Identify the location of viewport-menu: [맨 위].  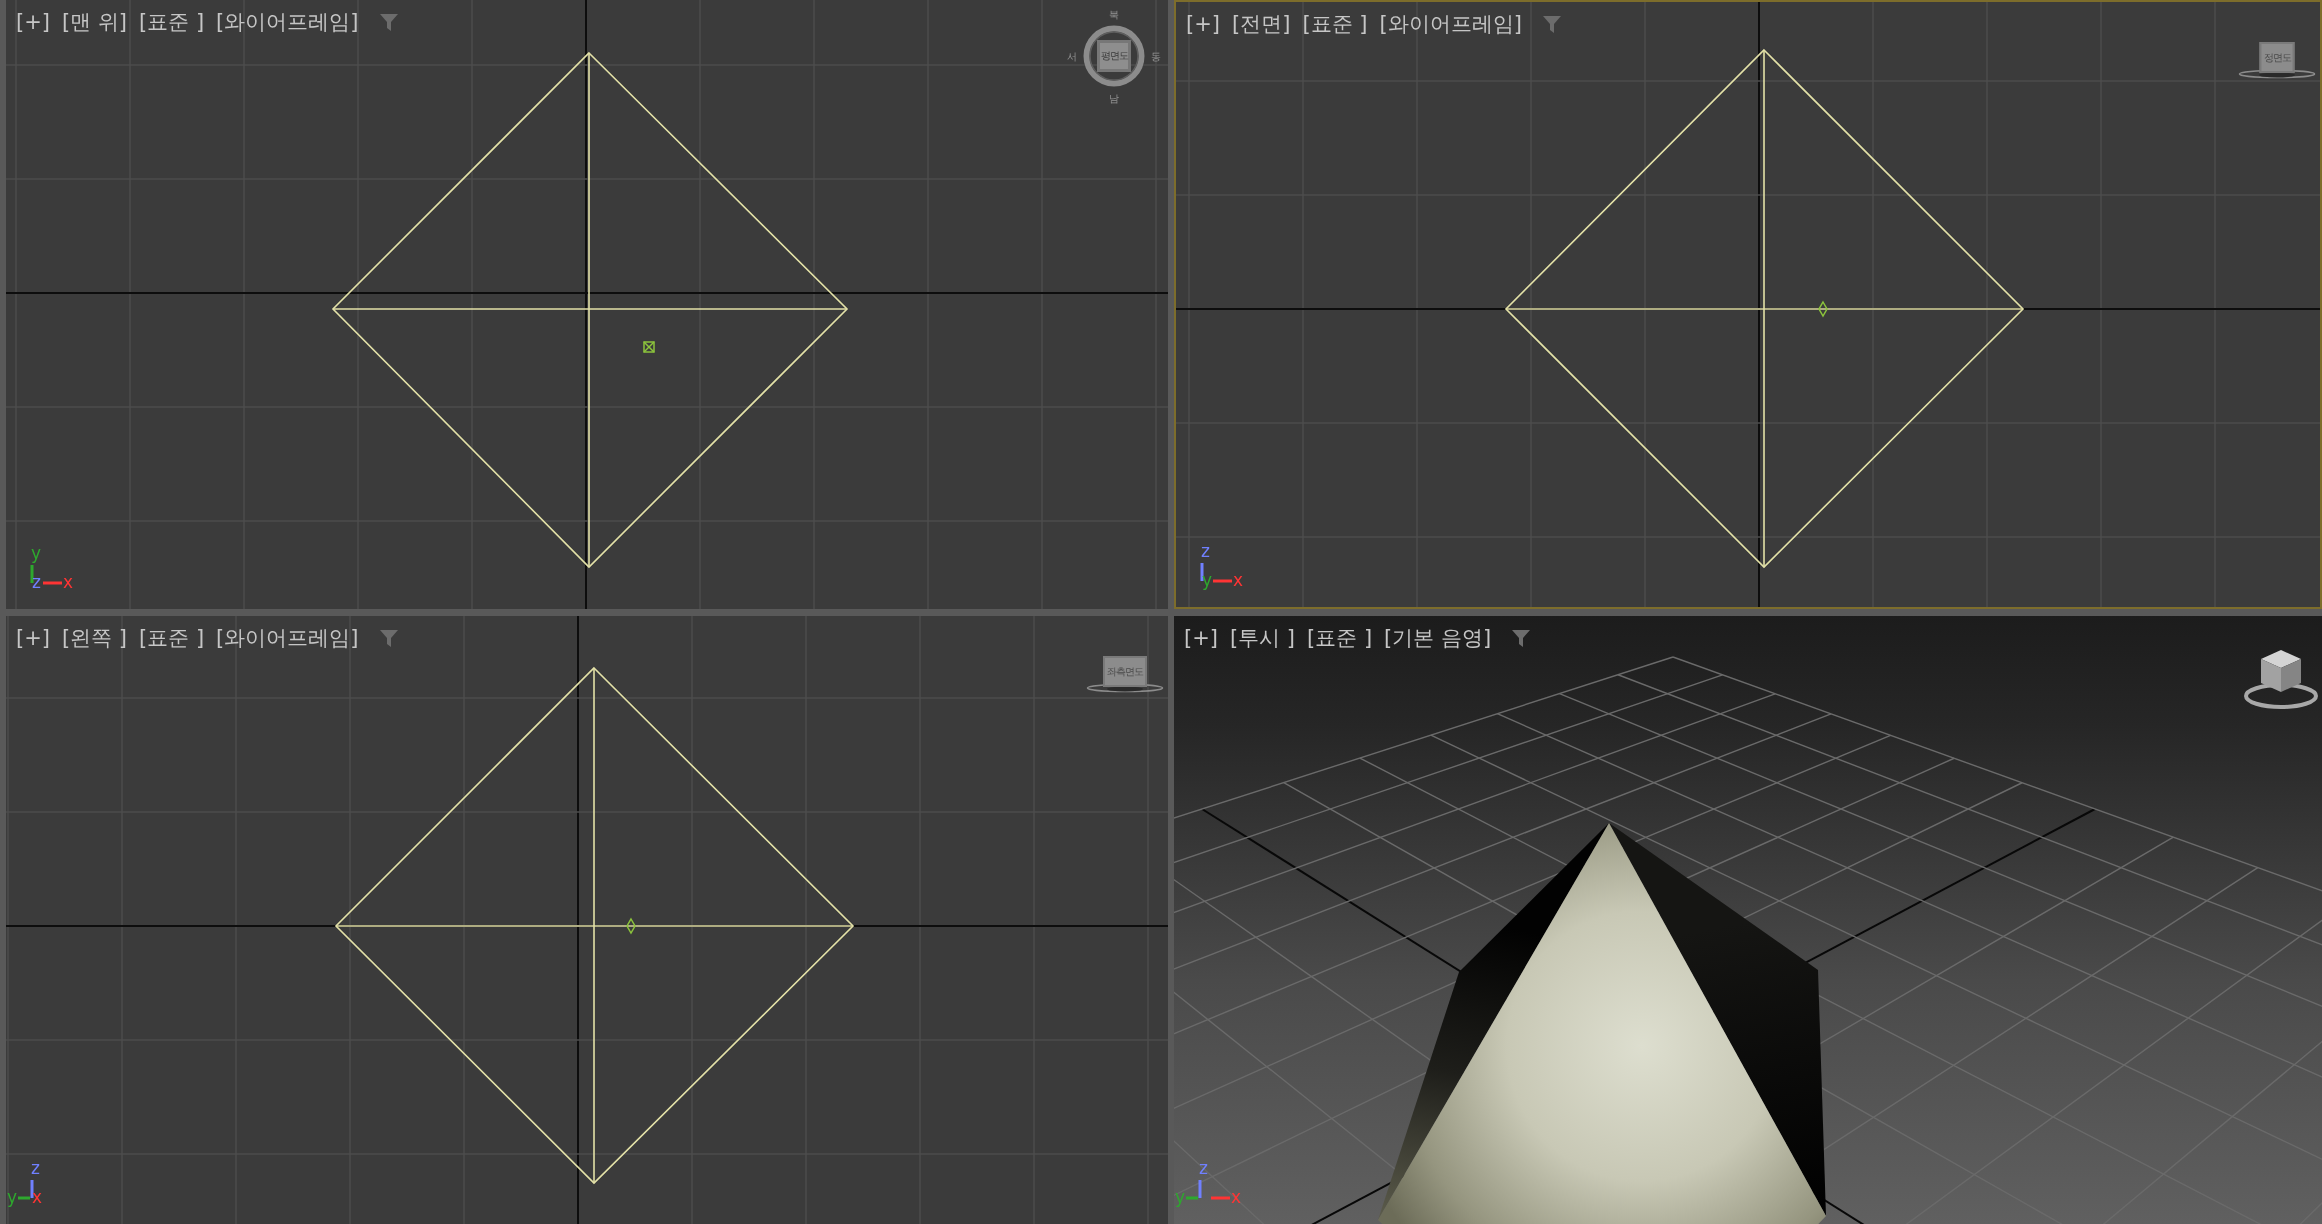
(95, 22).